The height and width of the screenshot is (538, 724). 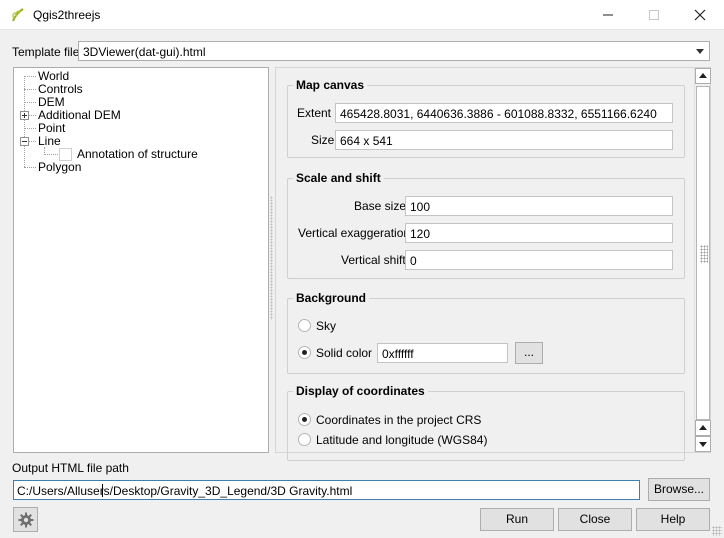 I want to click on settings-scrollbar, so click(x=702, y=260).